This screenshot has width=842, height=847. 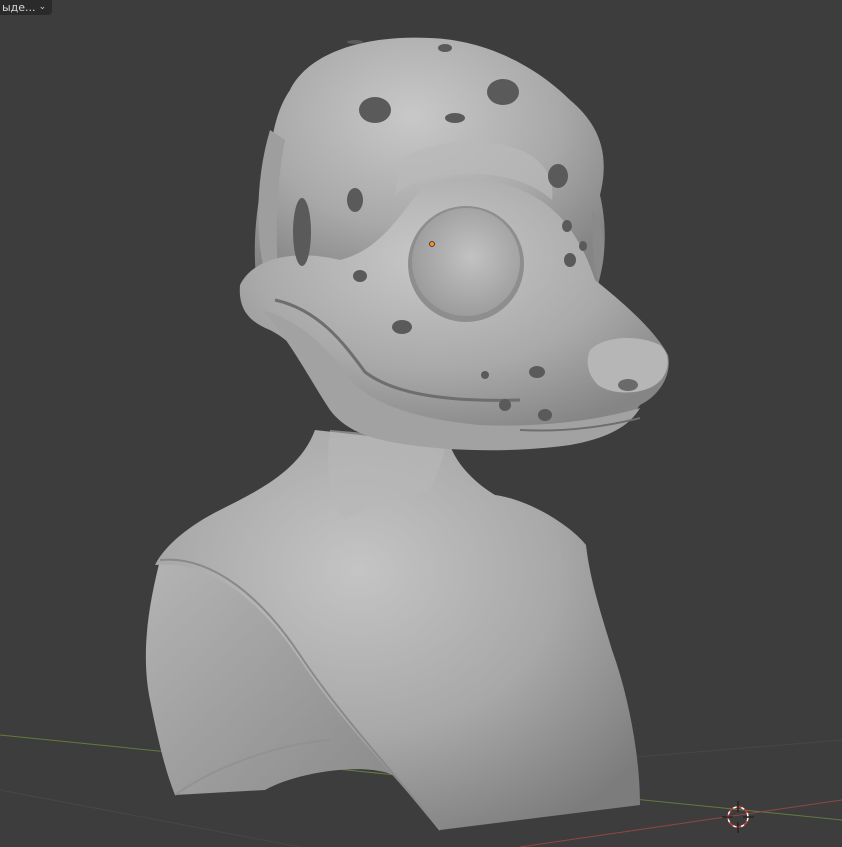 What do you see at coordinates (432, 244) in the screenshot?
I see `object-origin-icon` at bounding box center [432, 244].